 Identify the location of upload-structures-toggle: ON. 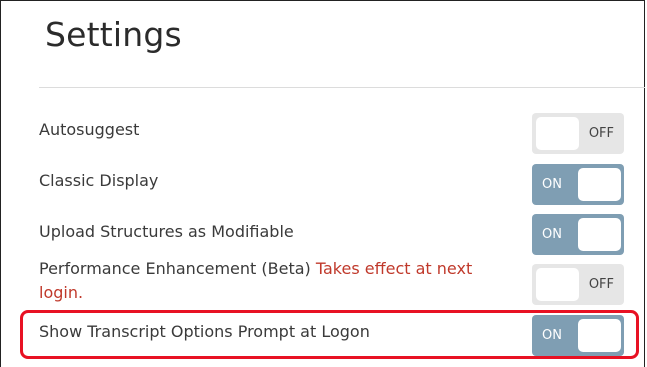
(578, 234).